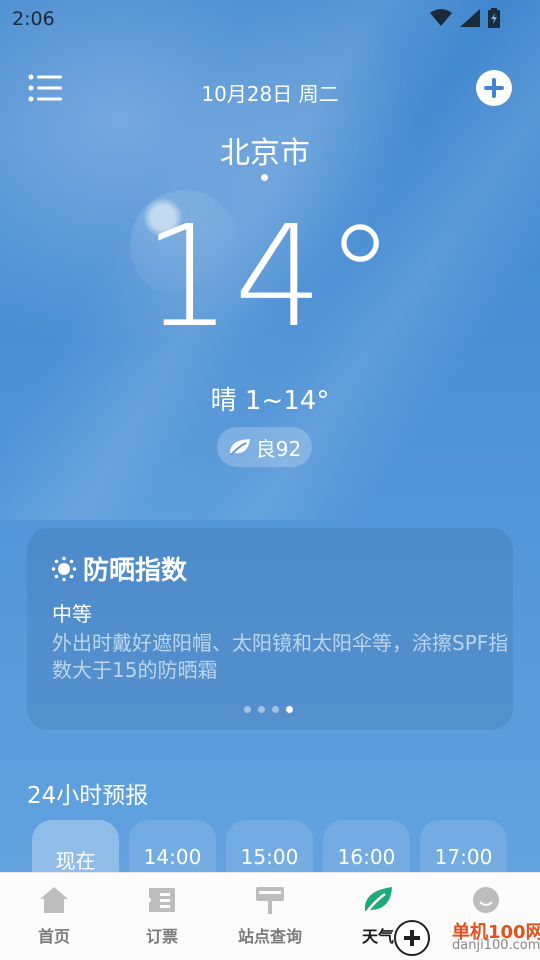  I want to click on date-label: 10月28日 周二, so click(270, 94).